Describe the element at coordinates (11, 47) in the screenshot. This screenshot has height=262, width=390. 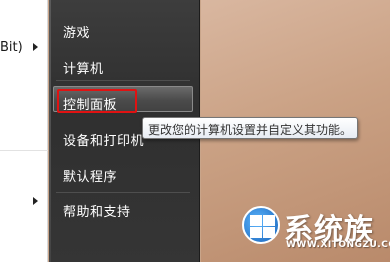
I see `program-item-label: Bit)` at that location.